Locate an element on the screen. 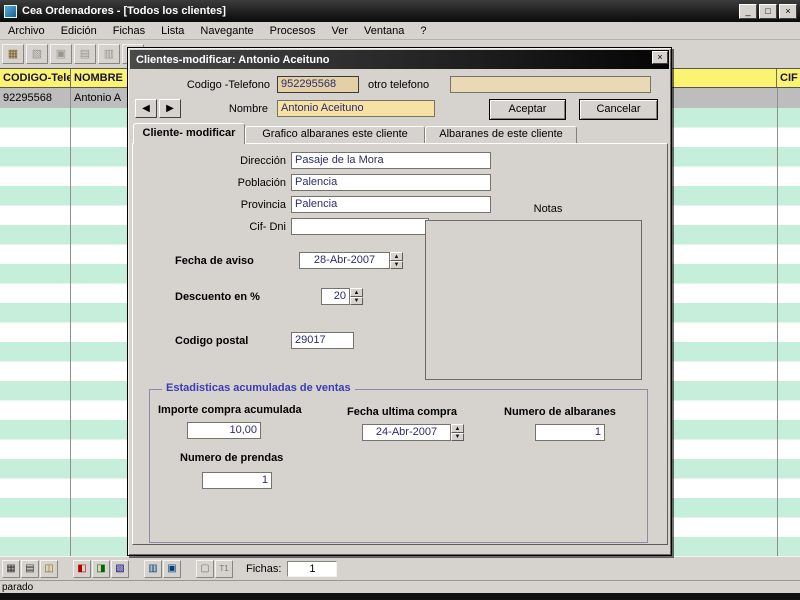  fecha-aviso-field: 28-Abr-2007 is located at coordinates (344, 260).